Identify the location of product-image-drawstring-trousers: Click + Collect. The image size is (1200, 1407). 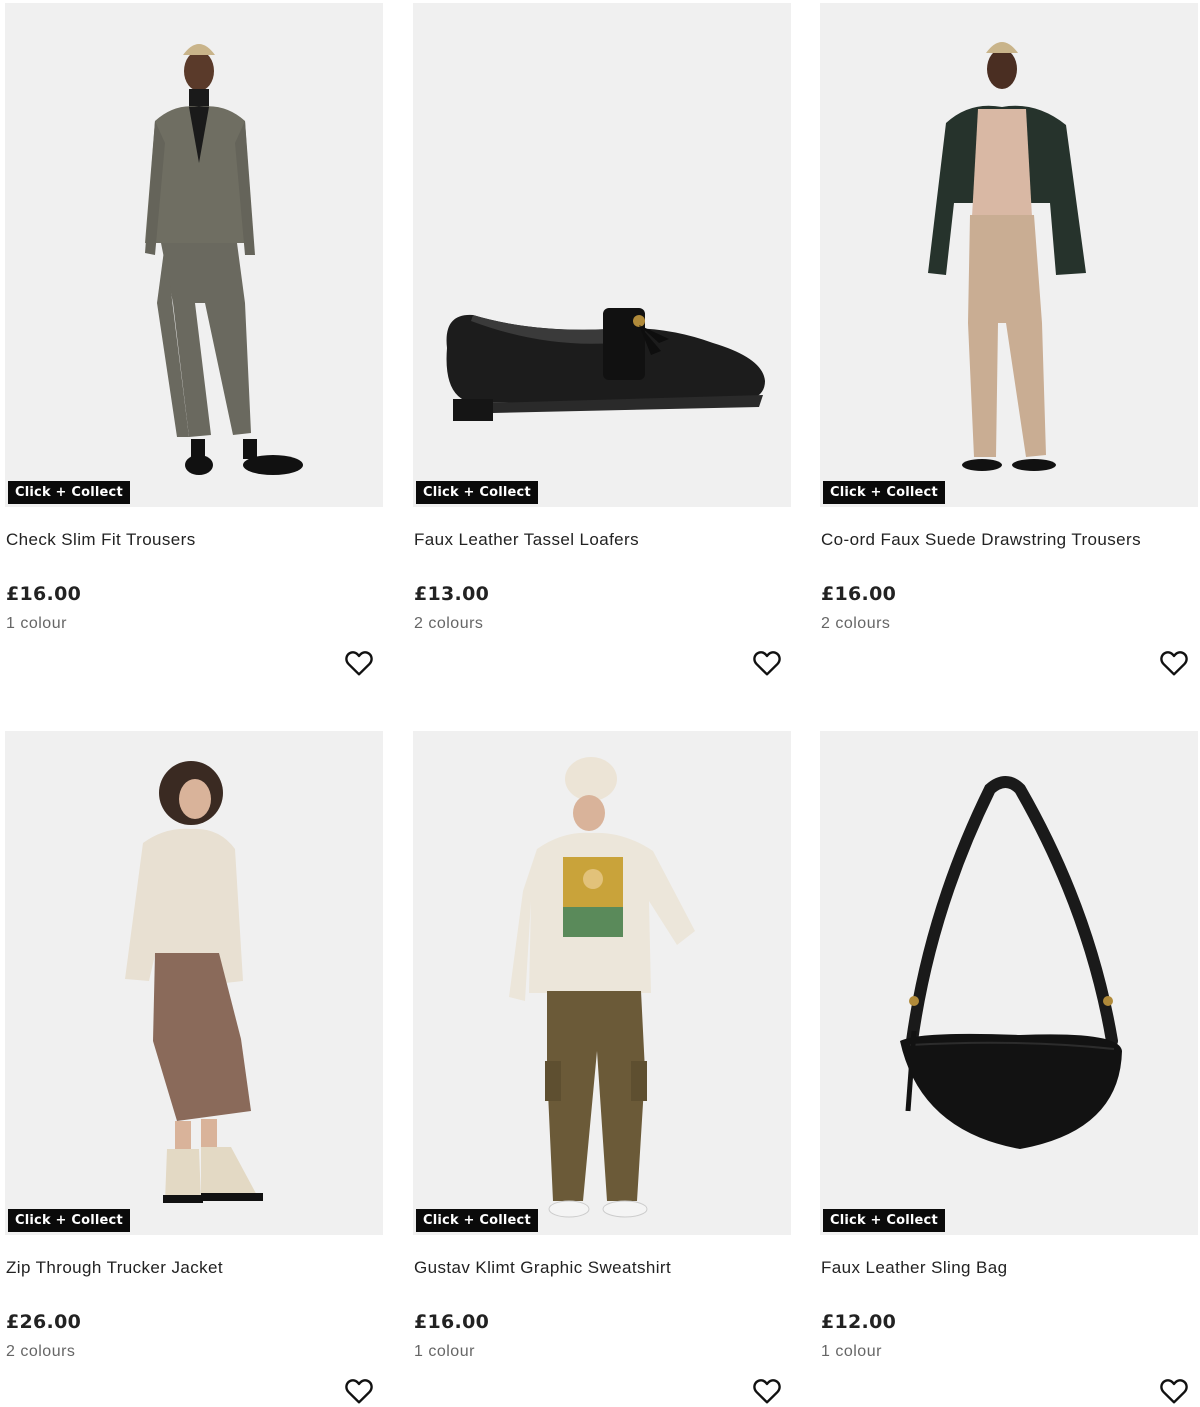
(1009, 255).